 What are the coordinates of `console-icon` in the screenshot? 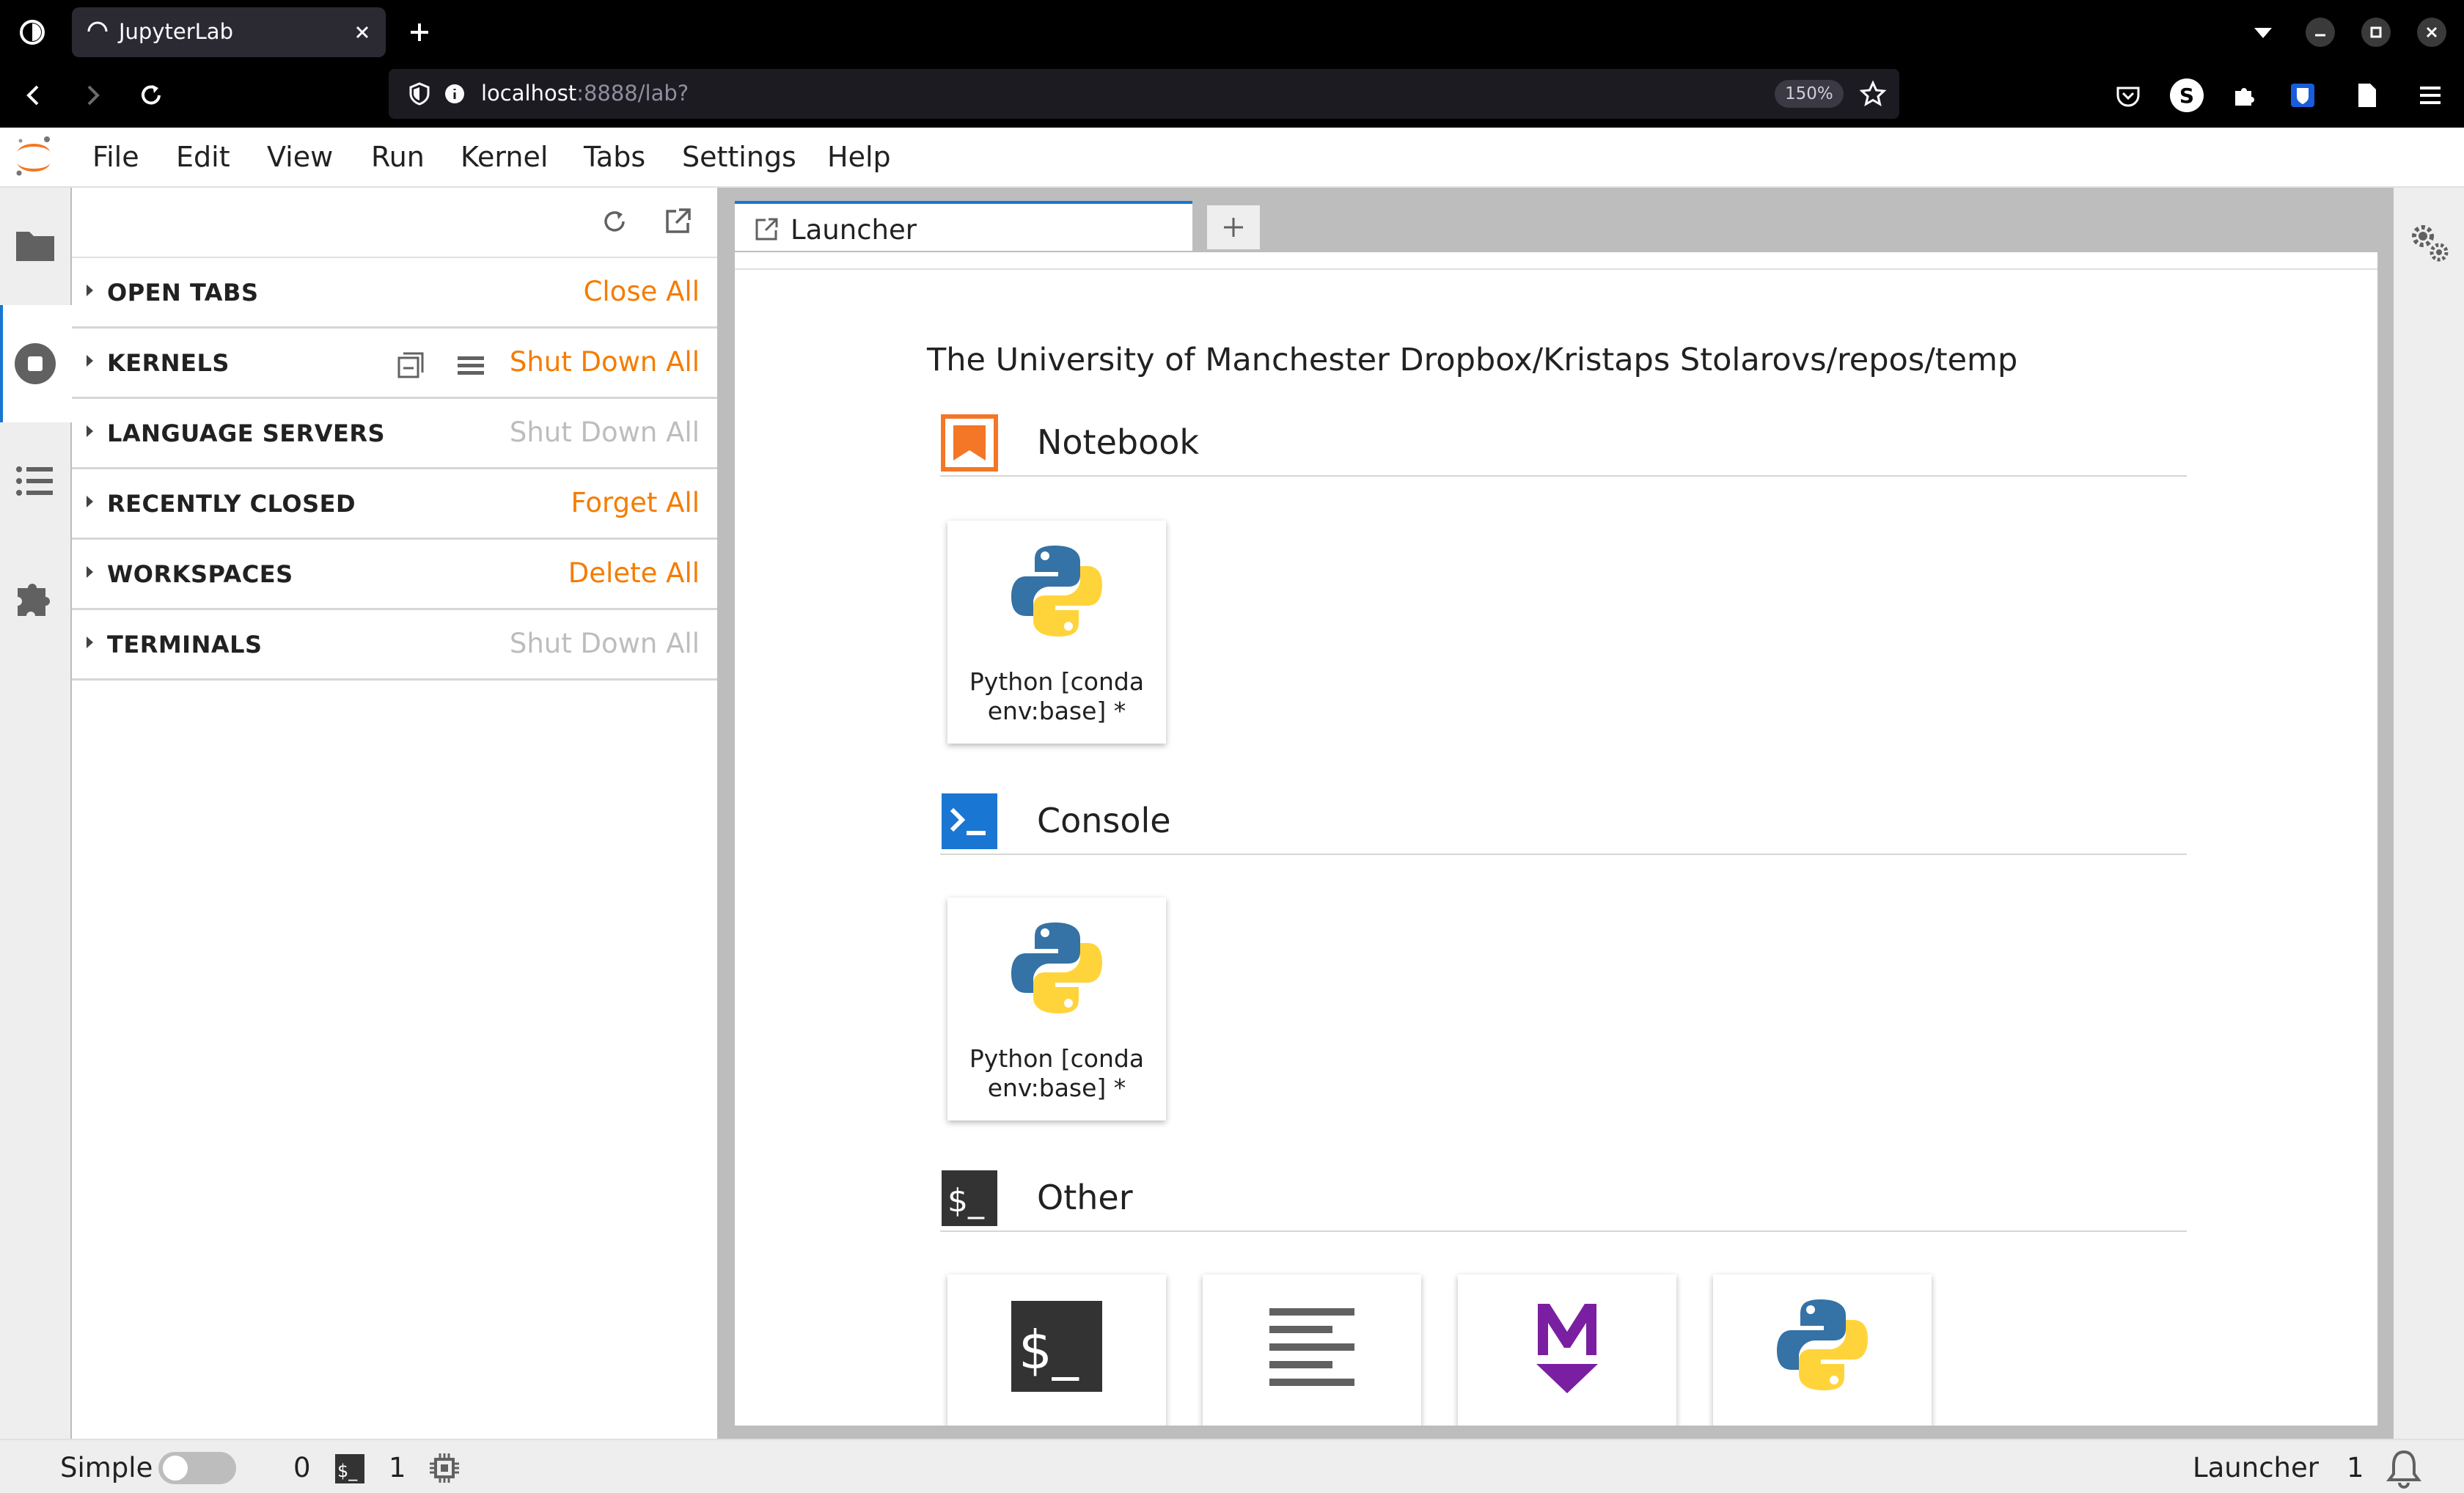 It's located at (969, 821).